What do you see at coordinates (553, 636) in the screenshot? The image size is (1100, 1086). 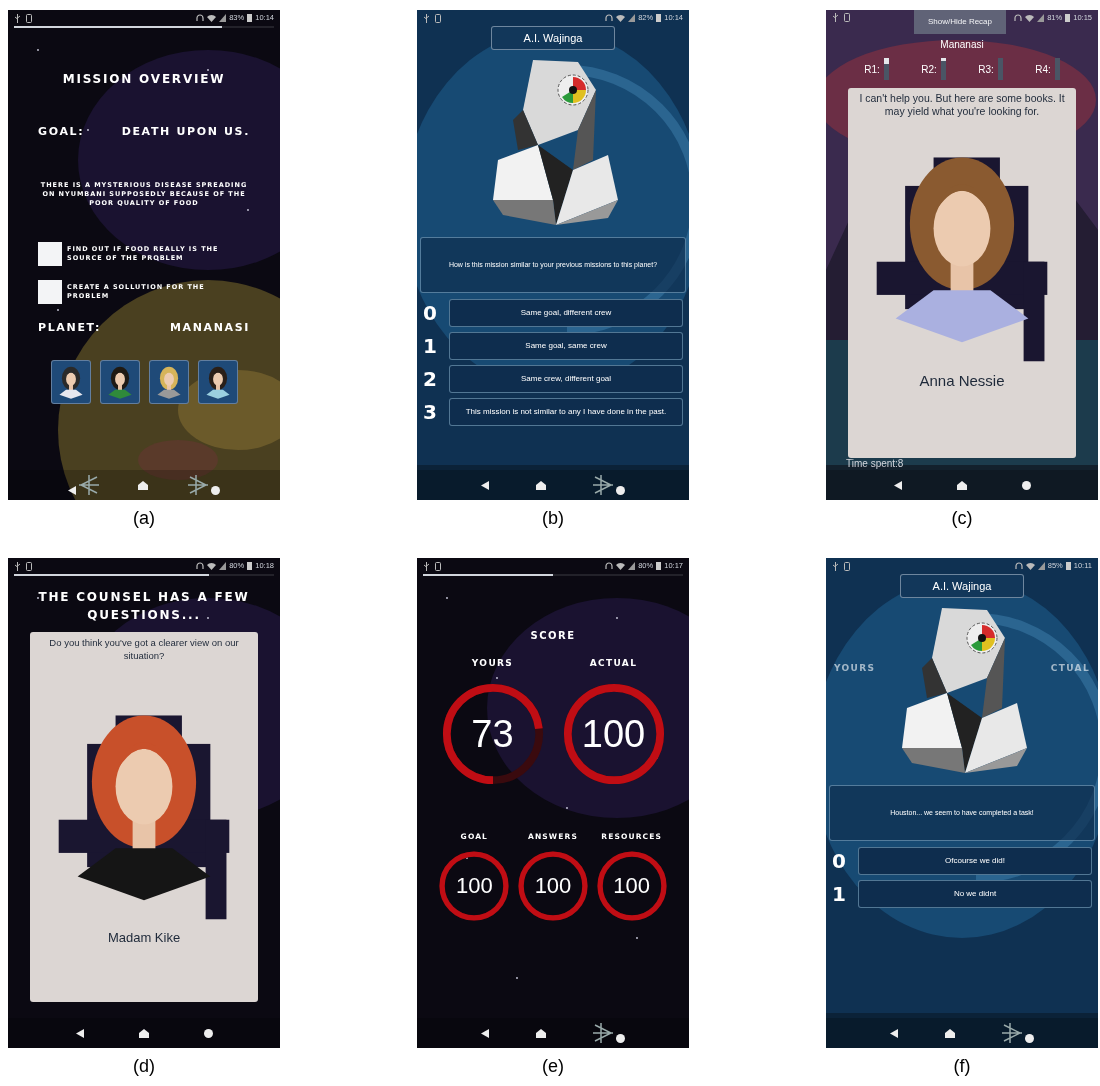 I see `screen-title: SCORE` at bounding box center [553, 636].